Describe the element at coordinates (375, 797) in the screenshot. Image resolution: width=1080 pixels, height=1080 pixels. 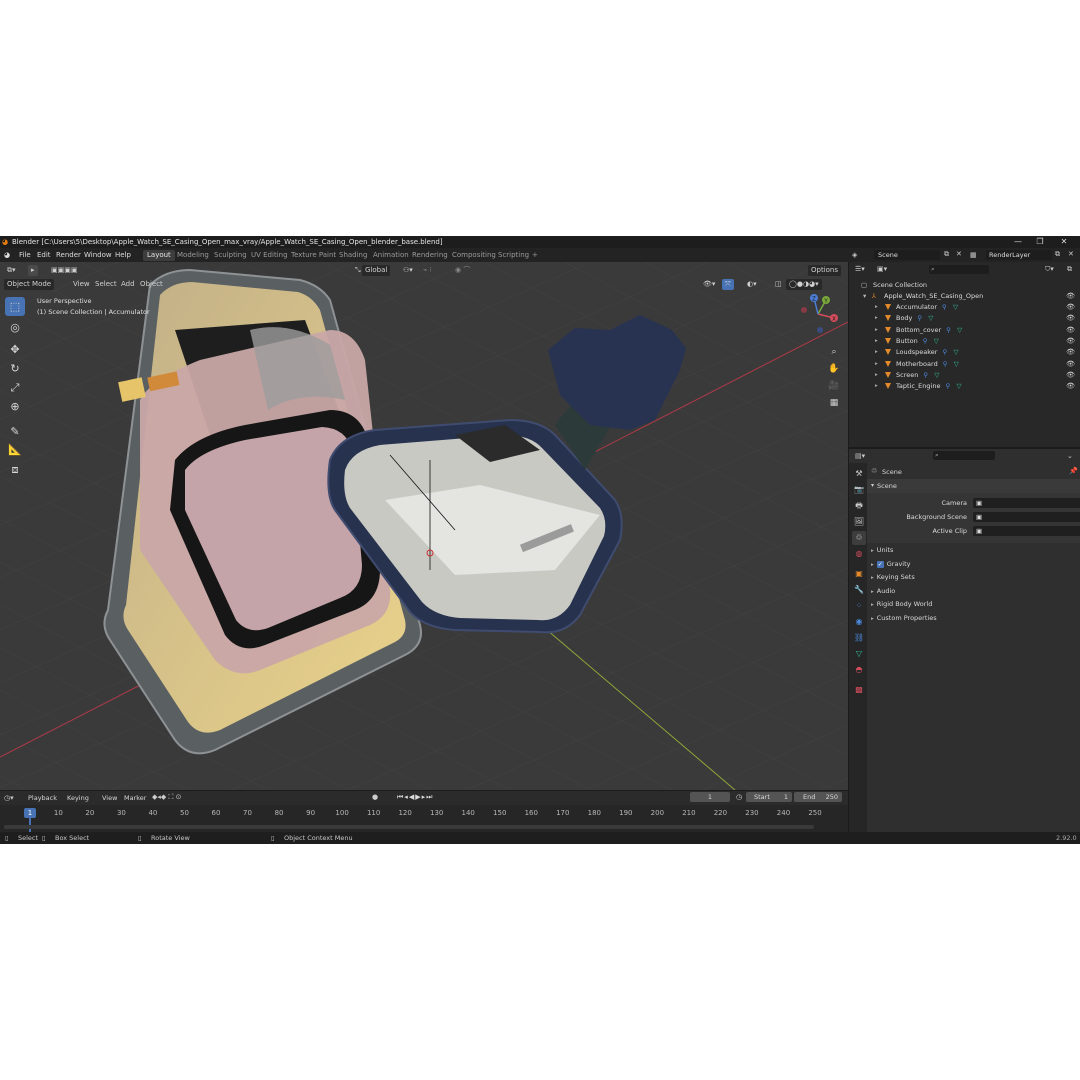
I see `record-icon: ●` at that location.